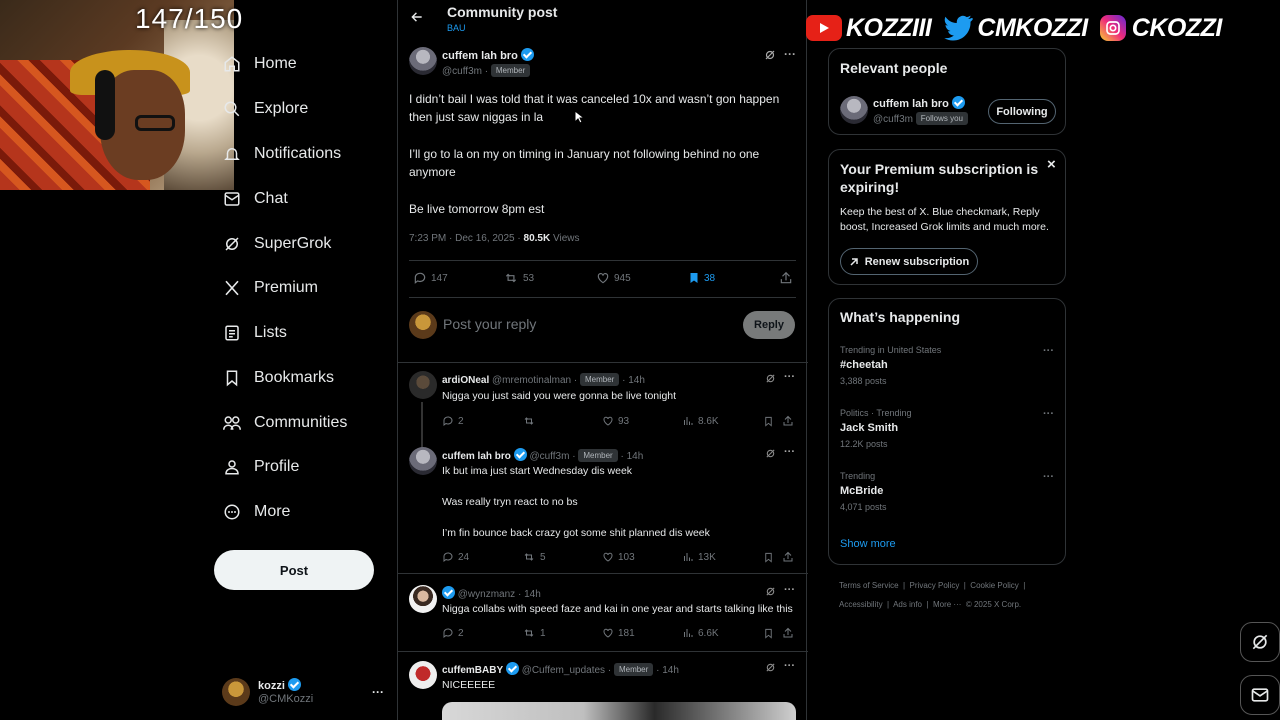 The height and width of the screenshot is (720, 1280). Describe the element at coordinates (876, 413) in the screenshot. I see `trend-meta: Politics · Trending` at that location.